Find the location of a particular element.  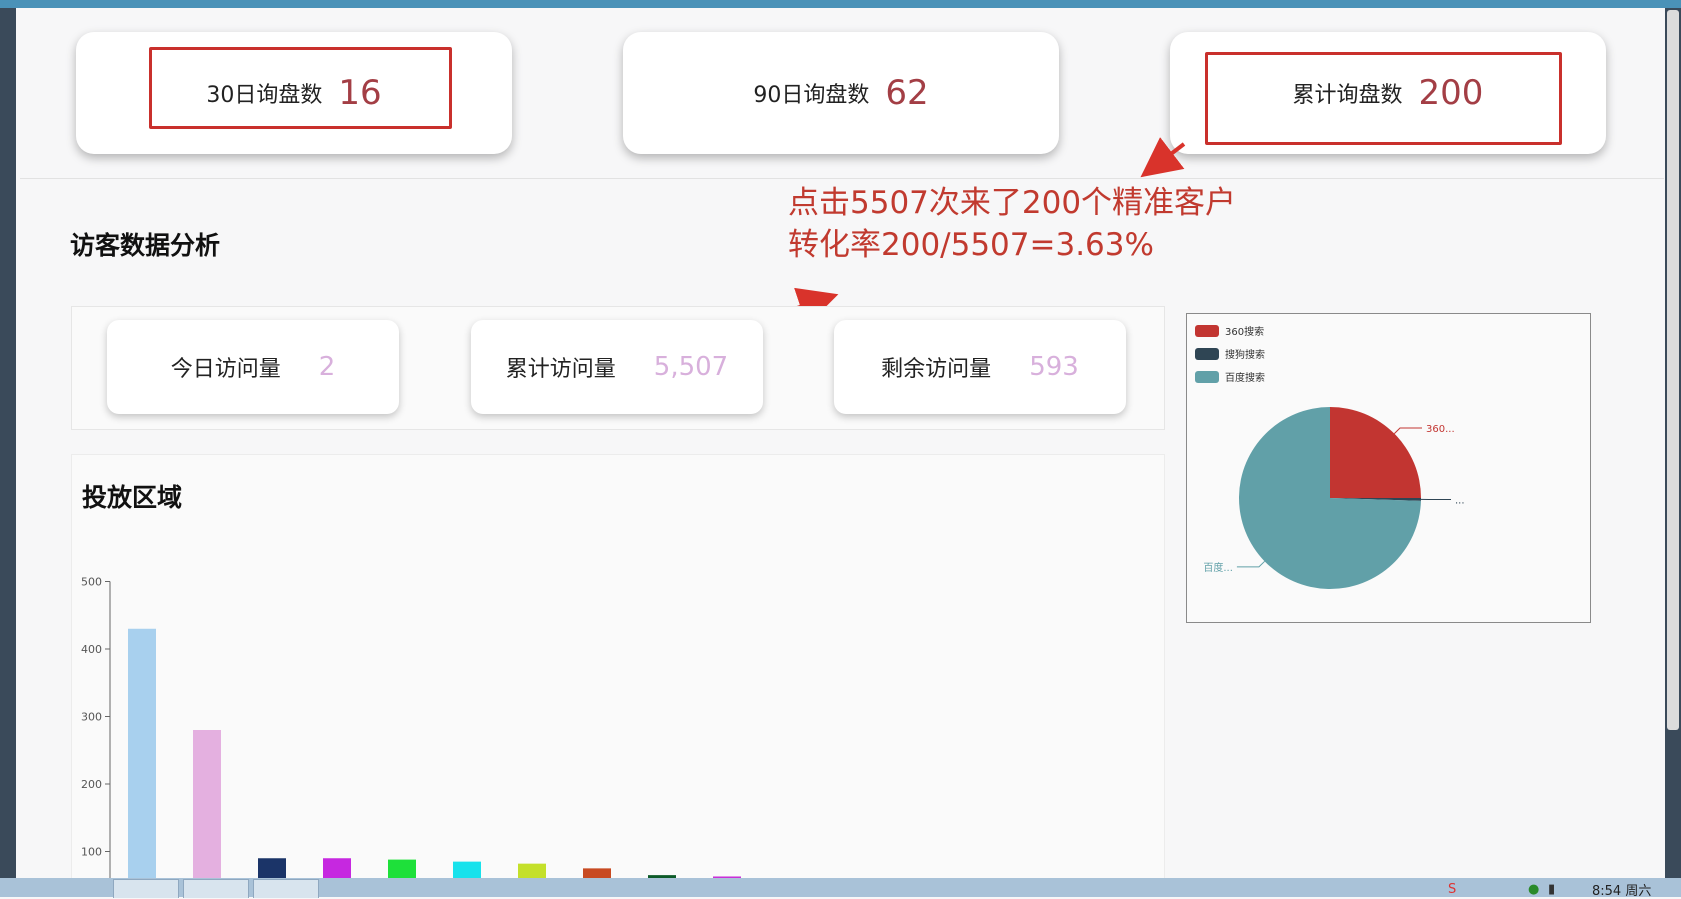

bar-y-tick-label: 200 is located at coordinates (91, 784).